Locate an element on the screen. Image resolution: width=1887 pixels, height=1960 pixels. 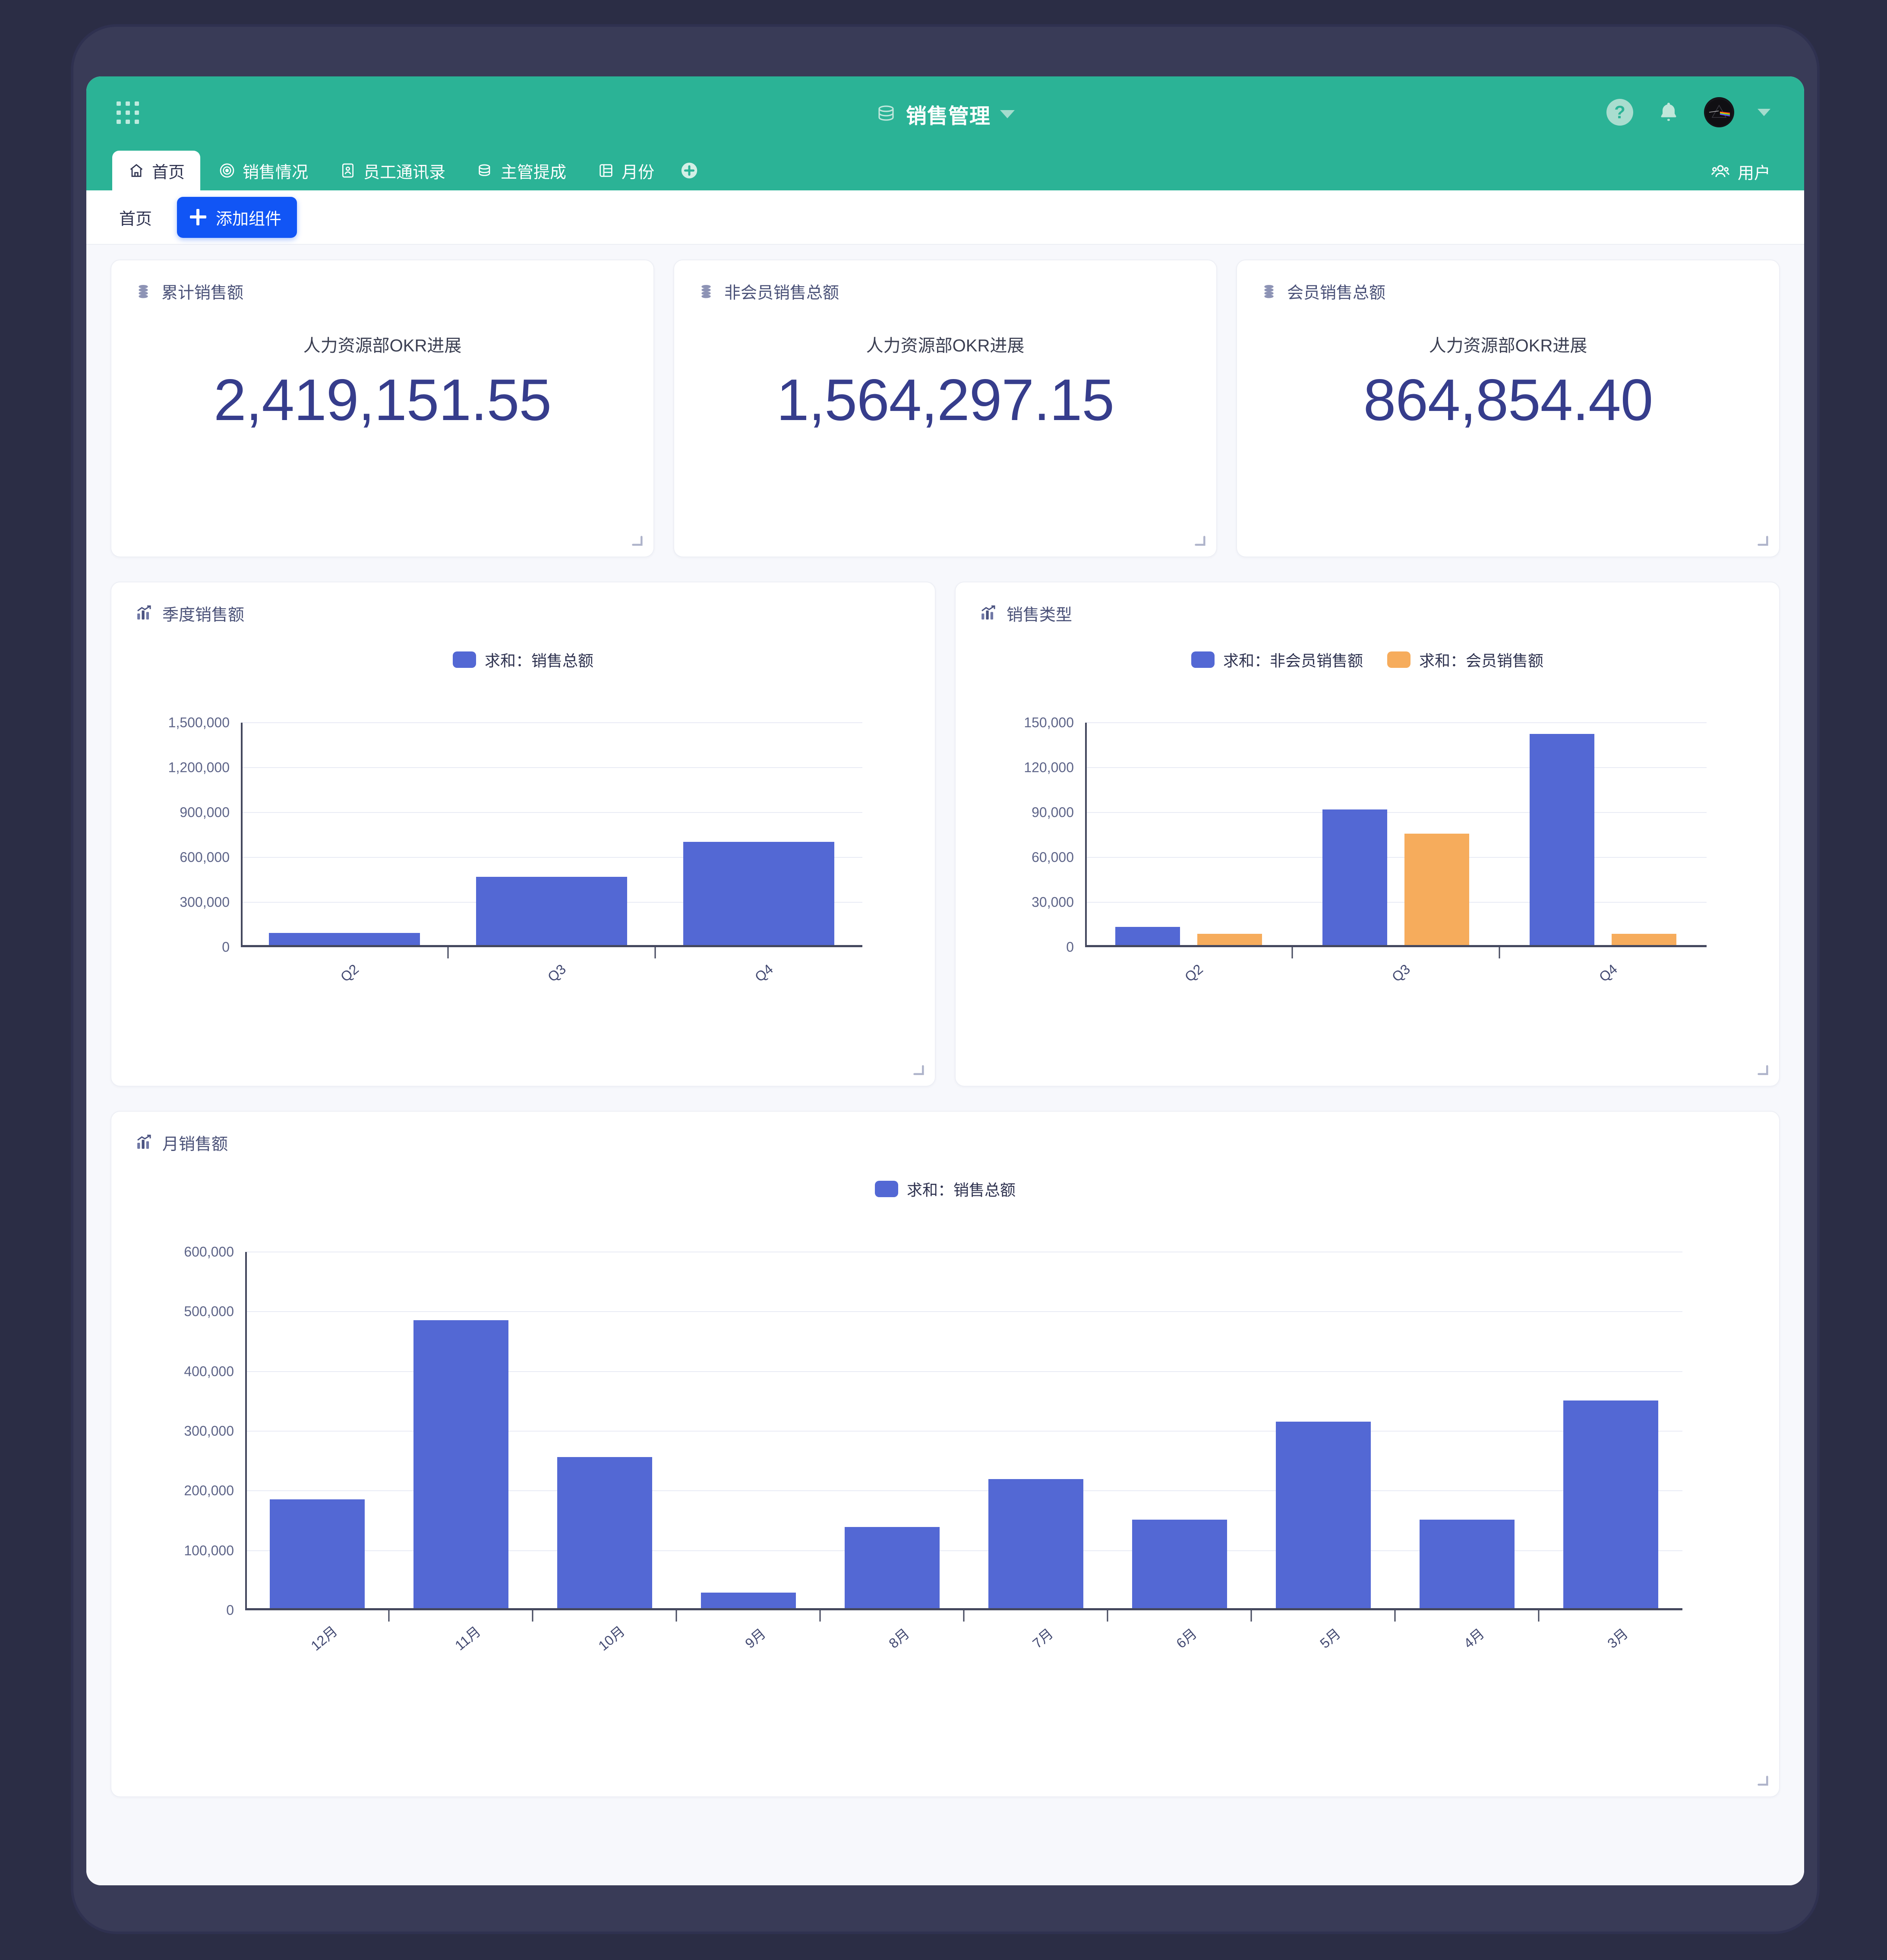
bell-icon is located at coordinates (1669, 112).